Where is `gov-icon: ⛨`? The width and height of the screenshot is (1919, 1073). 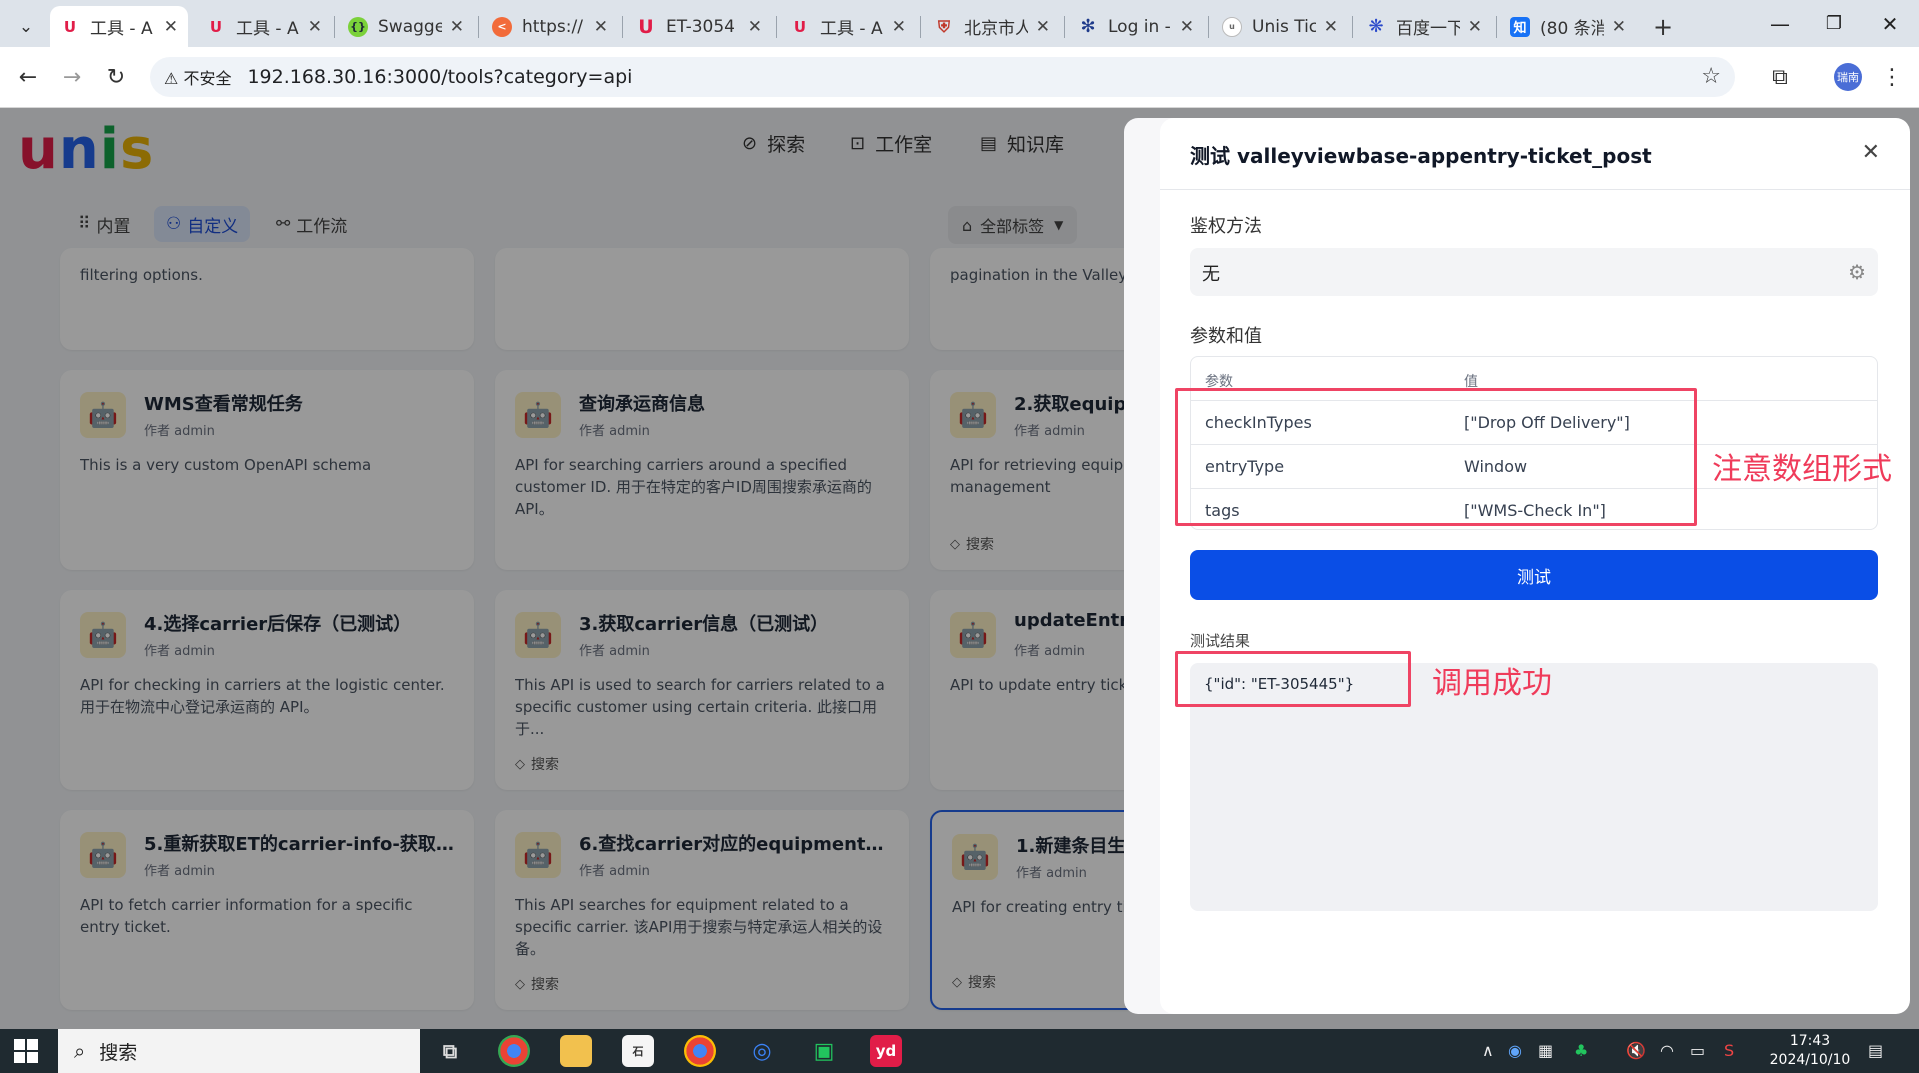 gov-icon: ⛨ is located at coordinates (943, 26).